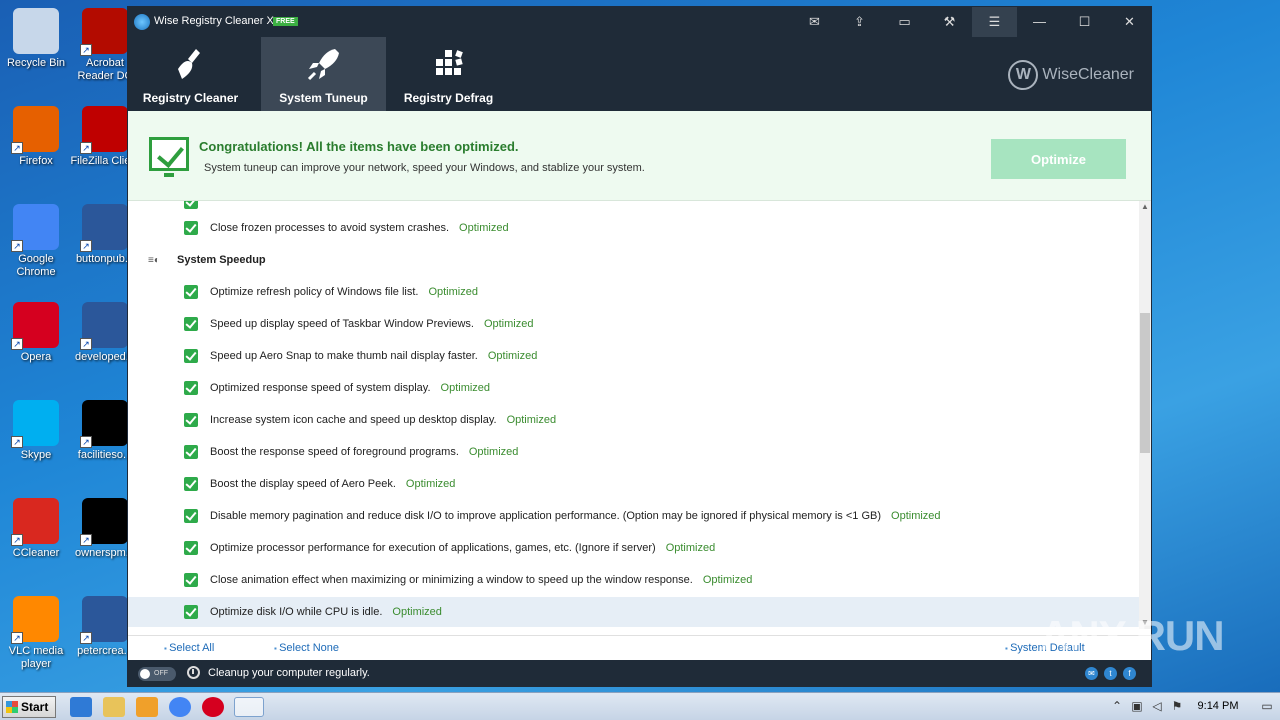 This screenshot has height=720, width=1280. Describe the element at coordinates (35, 130) in the screenshot. I see `firefox-icon: ↗` at that location.